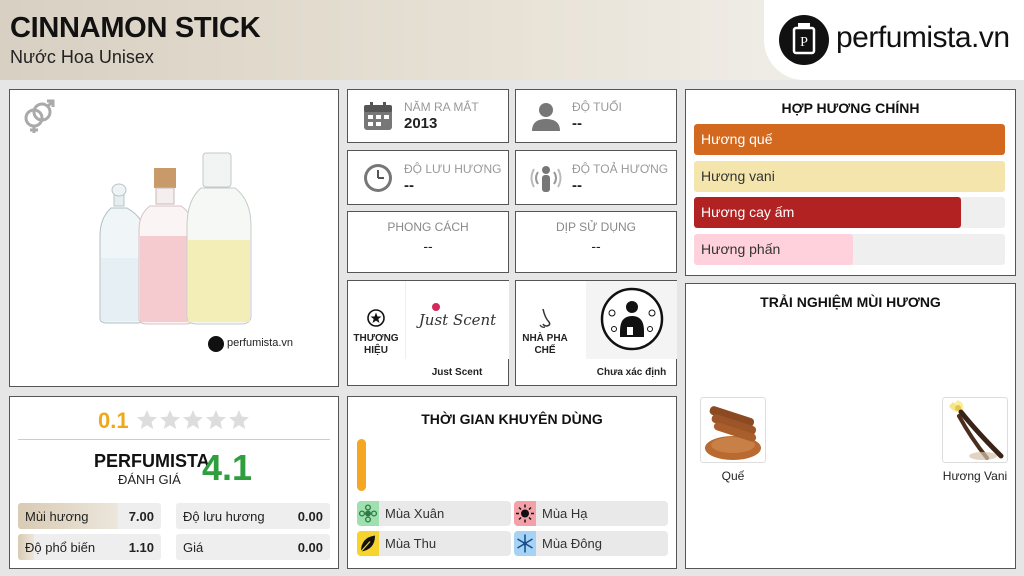 Image resolution: width=1024 pixels, height=576 pixels. Describe the element at coordinates (577, 185) in the screenshot. I see `sillage-value: --` at that location.